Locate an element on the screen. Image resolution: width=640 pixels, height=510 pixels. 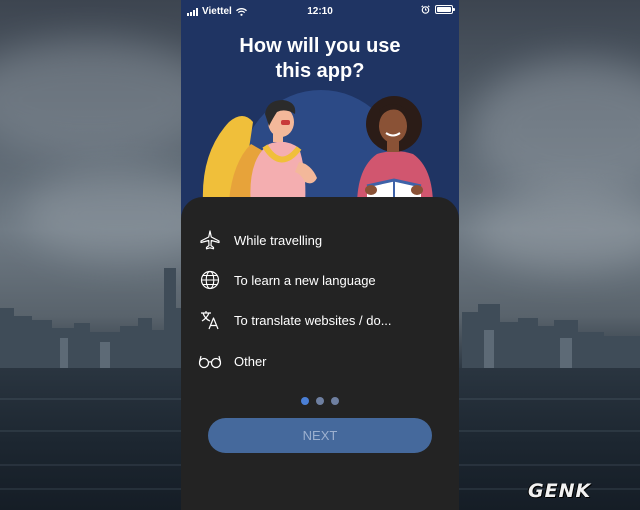
globe-icon is located at coordinates (210, 280).